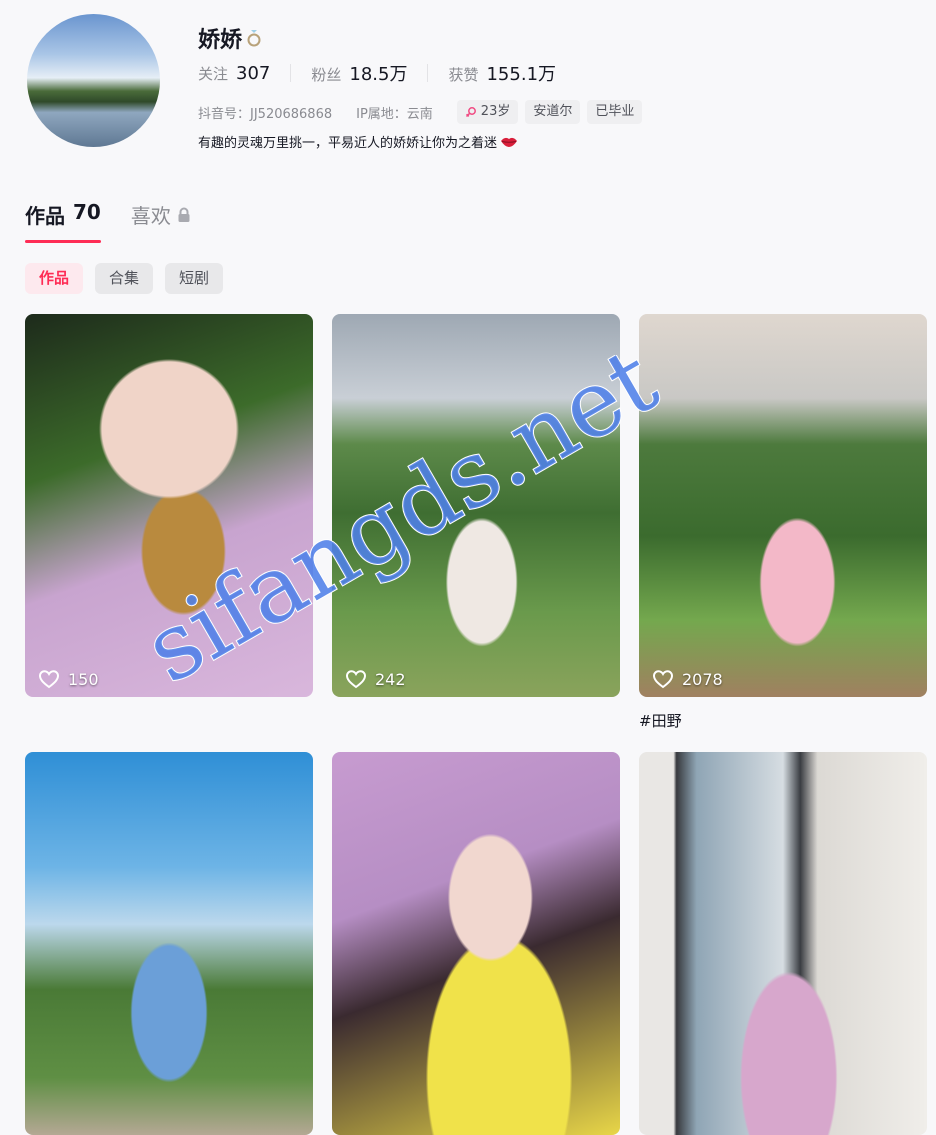 The width and height of the screenshot is (936, 1135). I want to click on video-card: 150, so click(169, 505).